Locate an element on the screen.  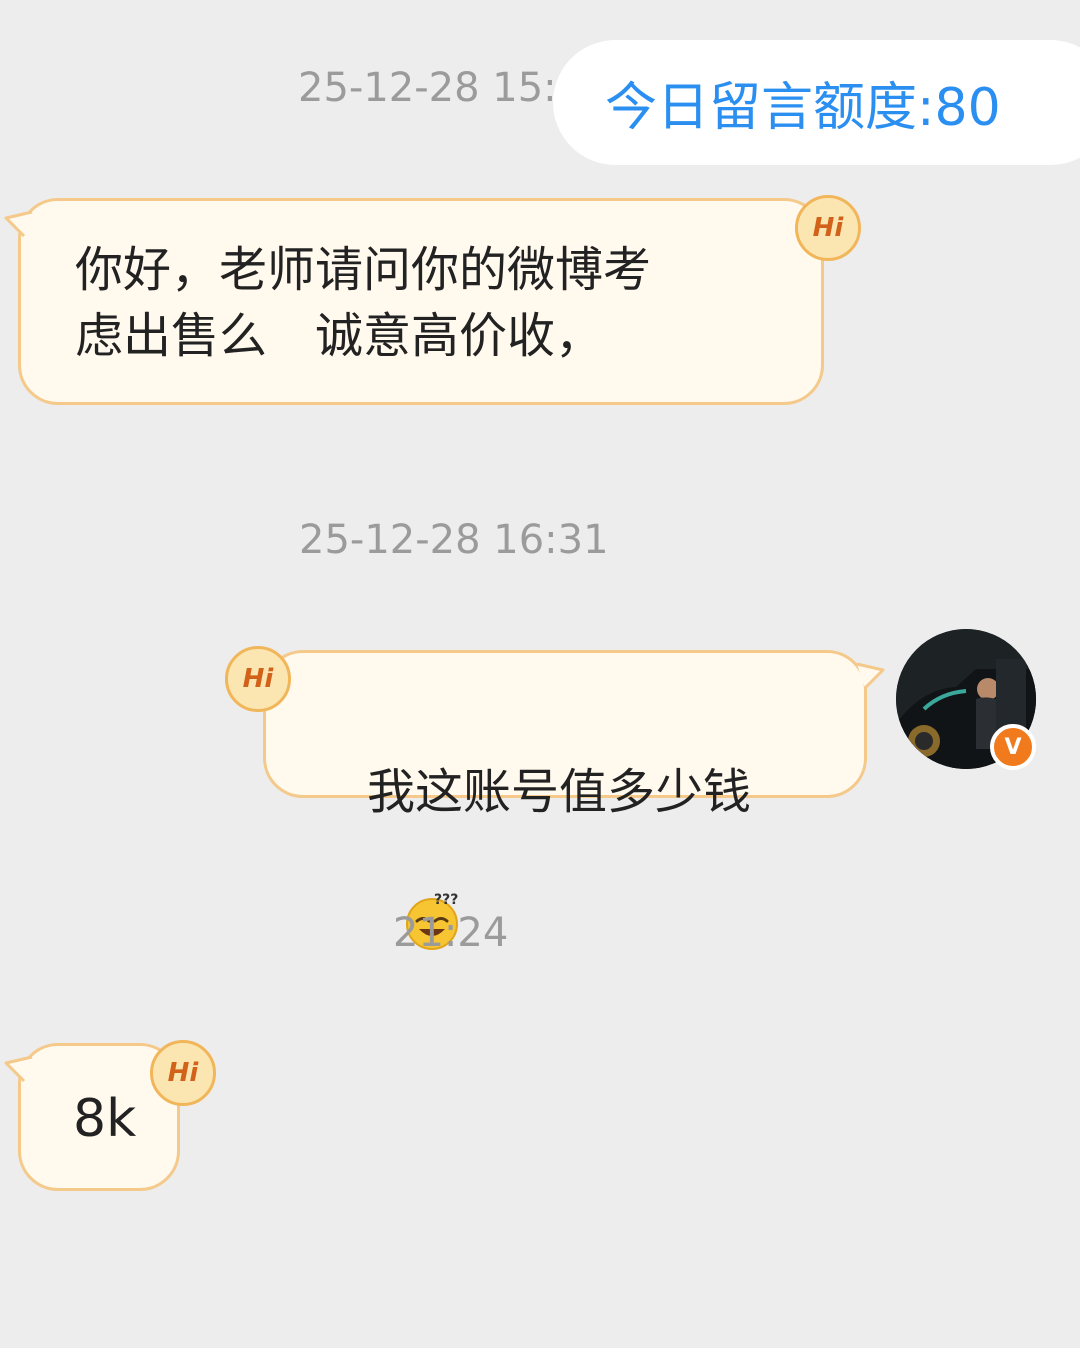
outgoing-message-bubble: 我这账号值多少钱 ??? is located at coordinates (565, 800).